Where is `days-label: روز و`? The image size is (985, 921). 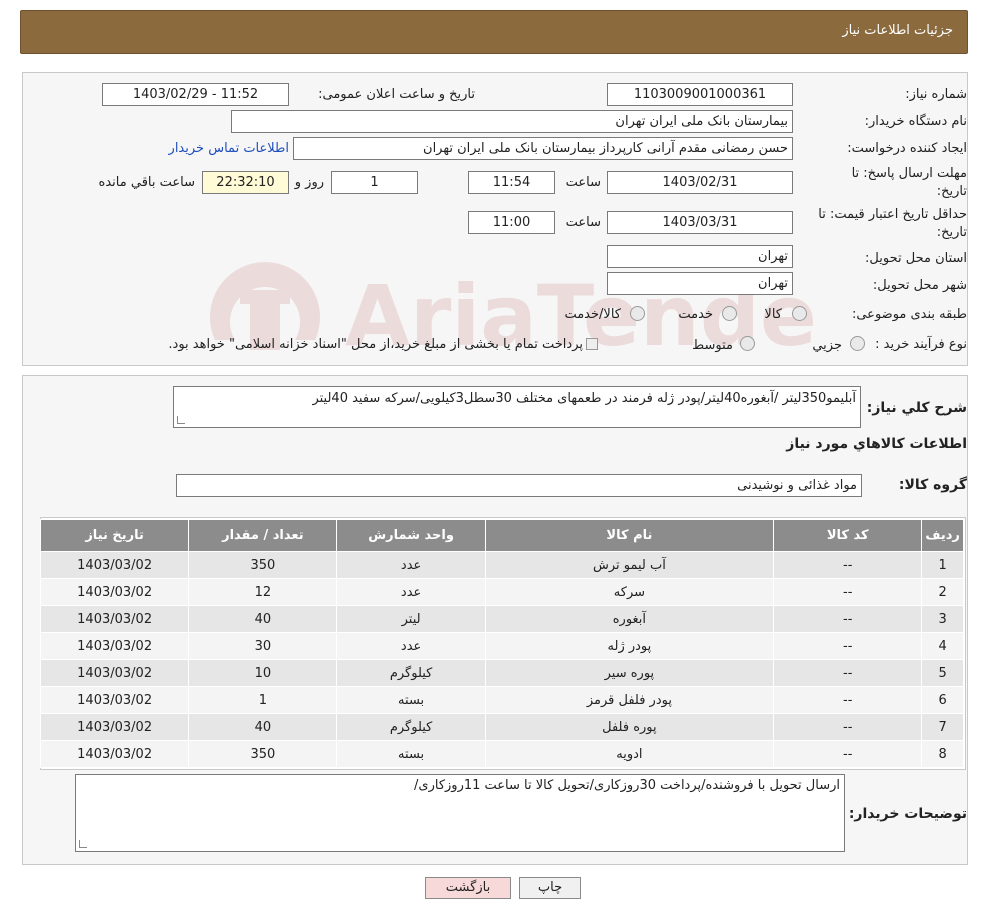
days-label: روز و is located at coordinates (309, 182).